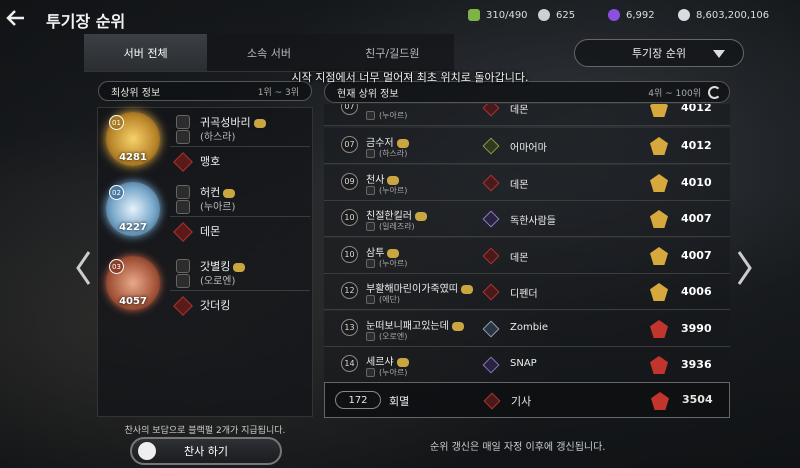 This screenshot has height=468, width=800. I want to click on score: 4010, so click(696, 182).